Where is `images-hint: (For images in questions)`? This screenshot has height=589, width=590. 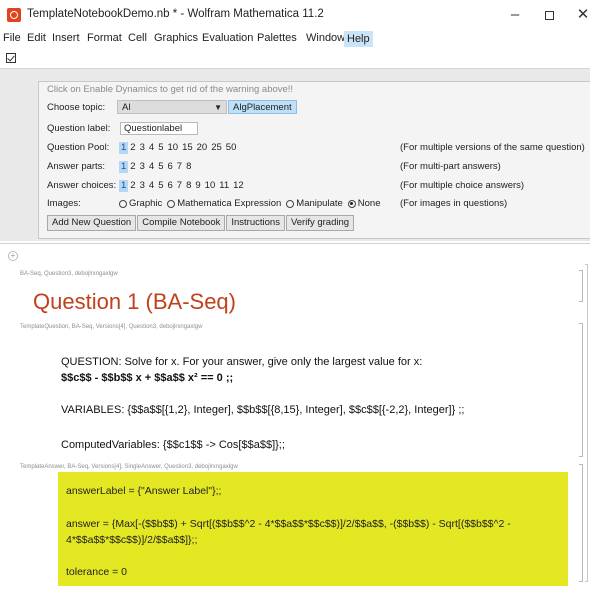 images-hint: (For images in questions) is located at coordinates (454, 203).